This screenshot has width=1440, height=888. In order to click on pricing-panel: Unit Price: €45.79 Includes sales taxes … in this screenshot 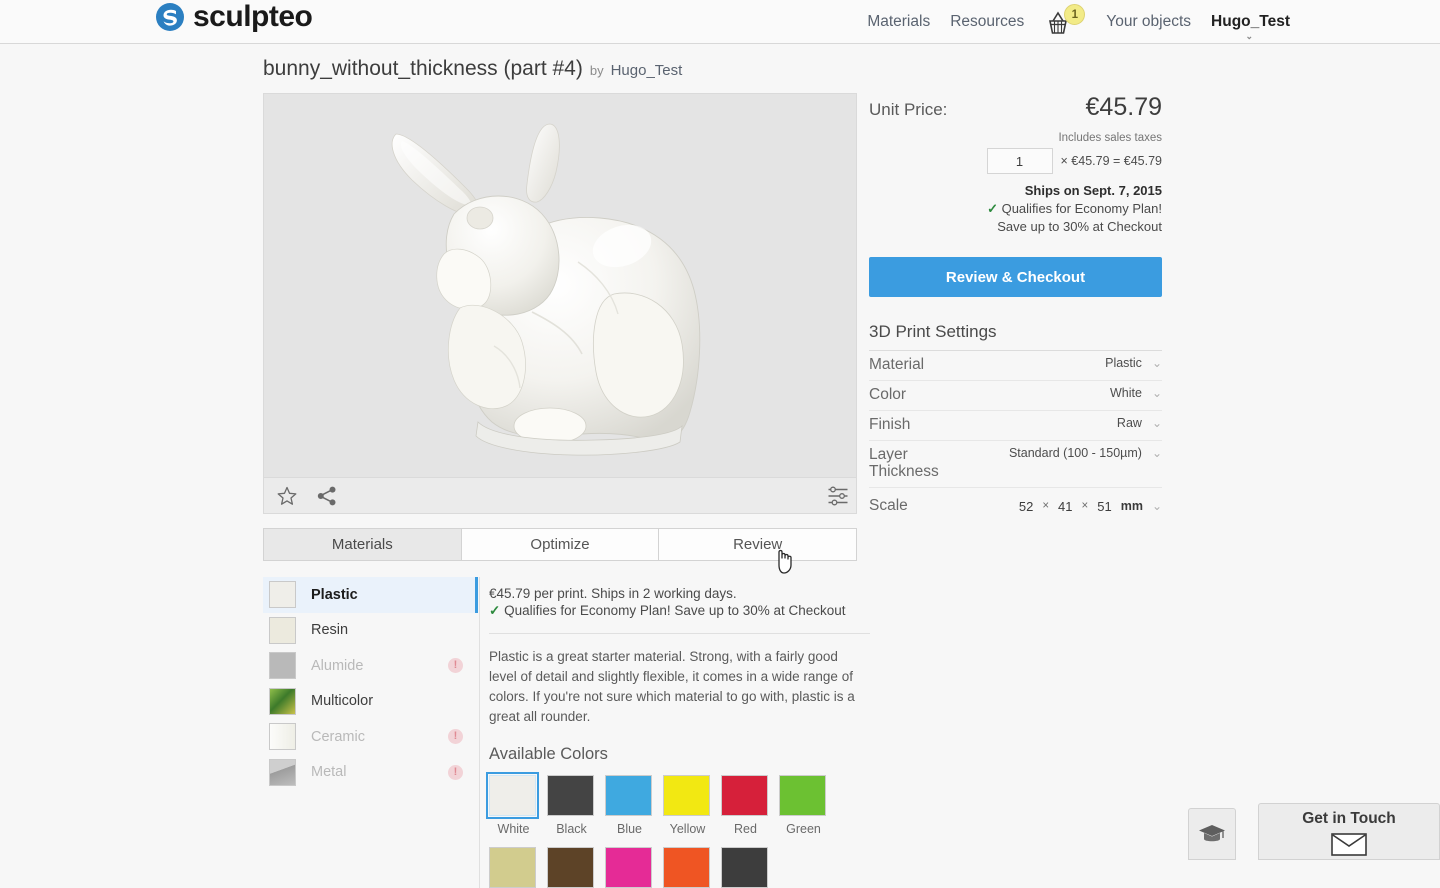, I will do `click(1015, 305)`.